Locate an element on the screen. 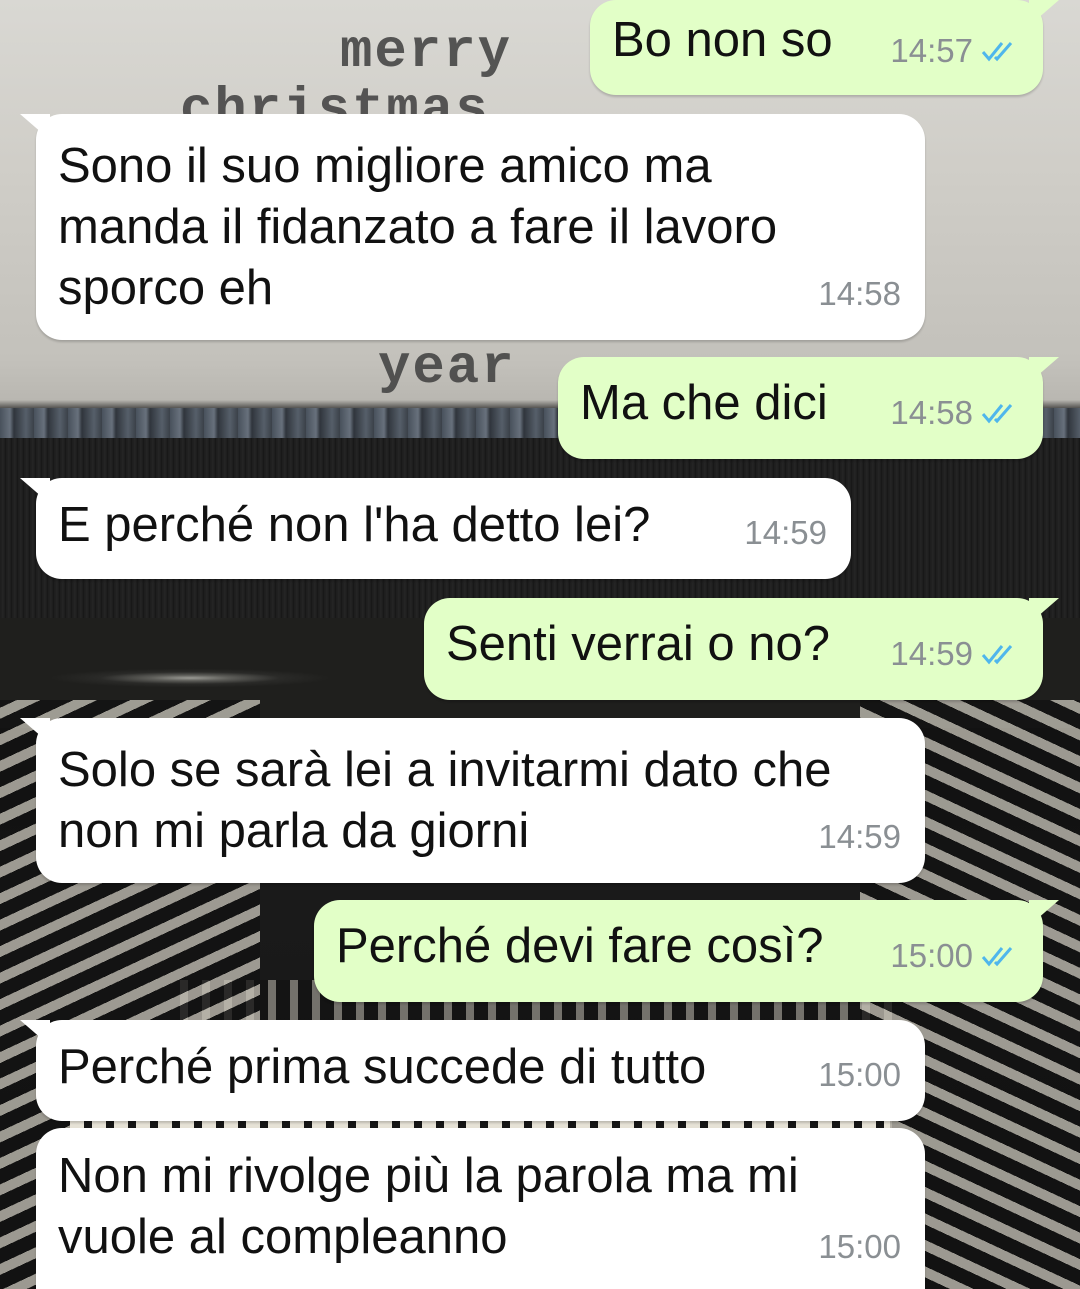 Image resolution: width=1080 pixels, height=1289 pixels. message-meta: 14:57 is located at coordinates (954, 50).